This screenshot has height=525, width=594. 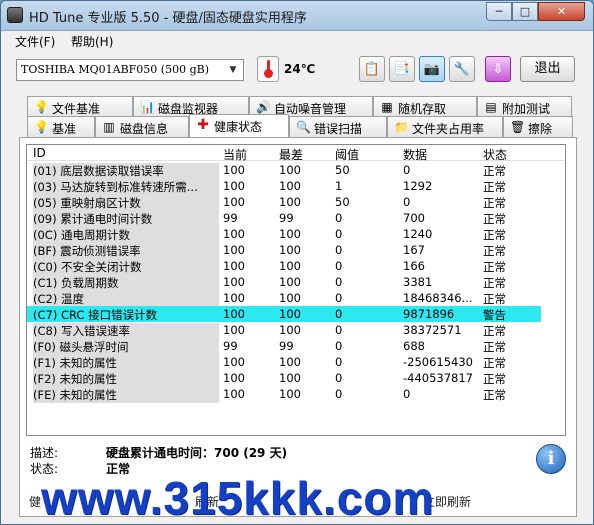 I want to click on tab-error-scan: 🔍 错误扫描, so click(x=338, y=126).